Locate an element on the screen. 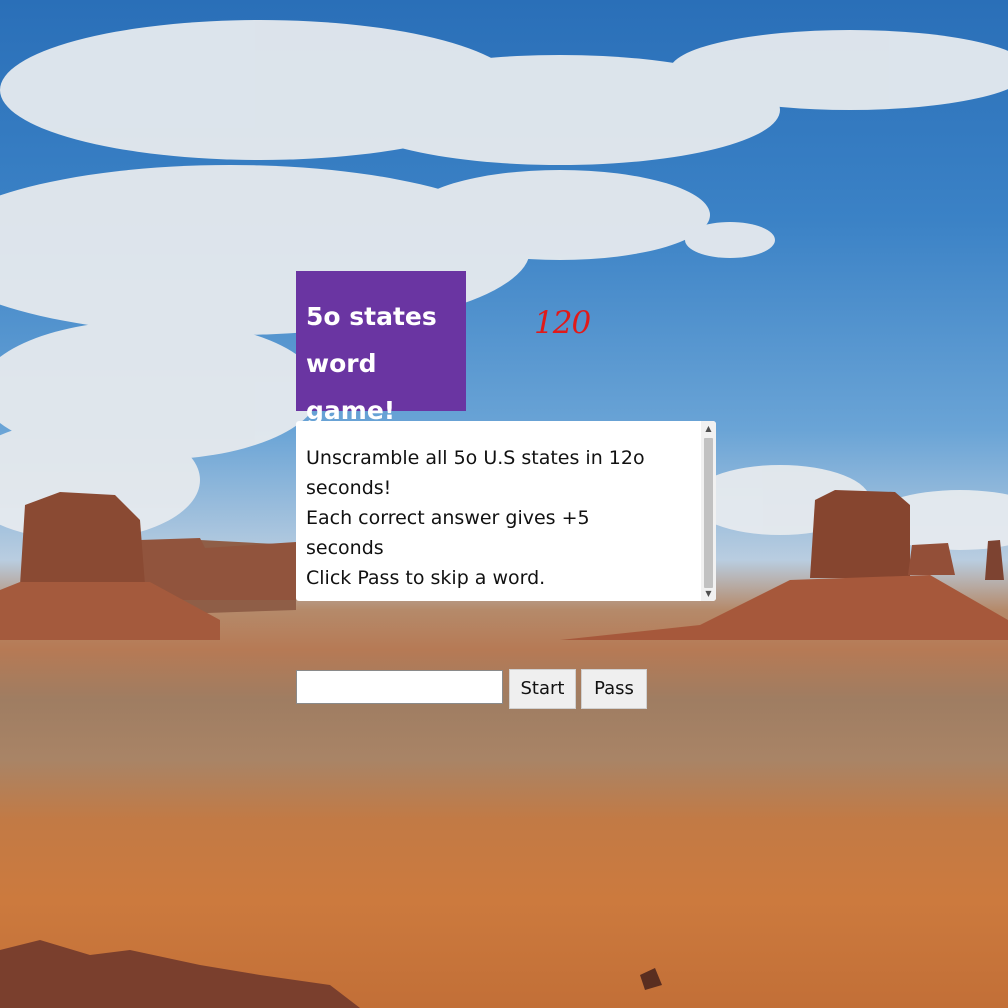  scroll-thumb is located at coordinates (708, 513).